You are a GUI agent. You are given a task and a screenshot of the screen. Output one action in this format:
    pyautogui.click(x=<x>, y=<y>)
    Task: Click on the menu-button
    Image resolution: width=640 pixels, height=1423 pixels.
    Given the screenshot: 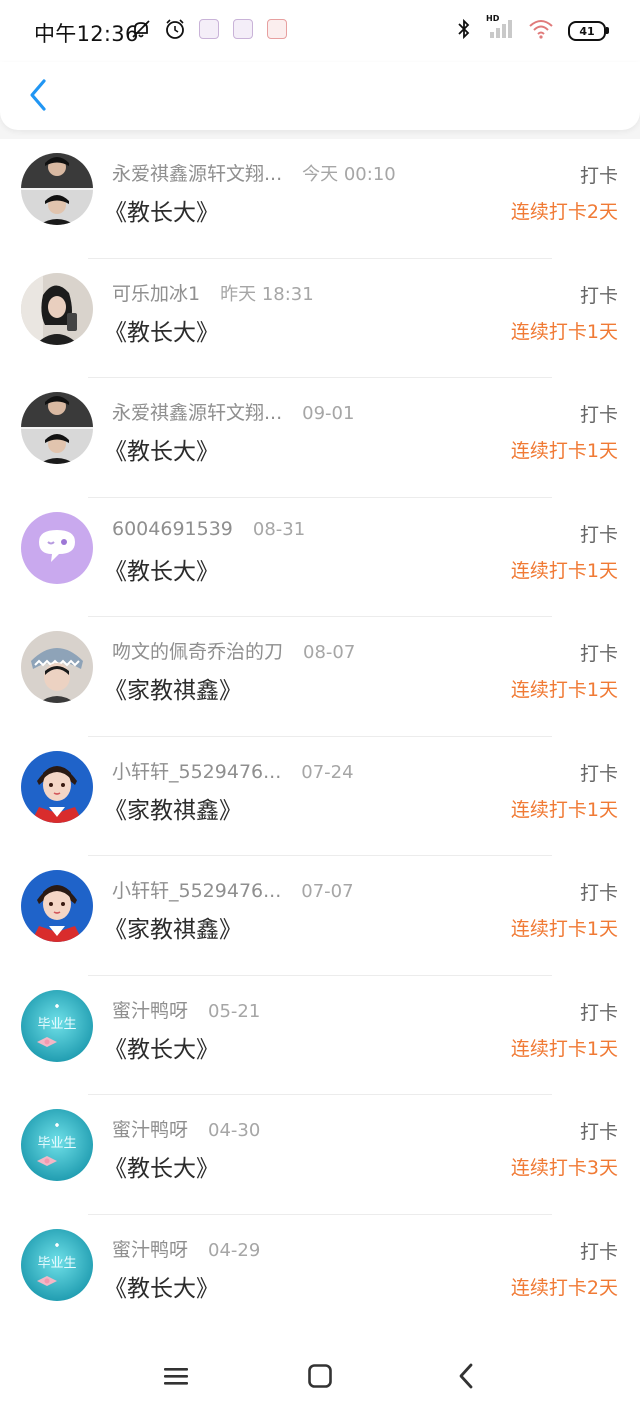 What is the action you would take?
    pyautogui.click(x=176, y=1376)
    